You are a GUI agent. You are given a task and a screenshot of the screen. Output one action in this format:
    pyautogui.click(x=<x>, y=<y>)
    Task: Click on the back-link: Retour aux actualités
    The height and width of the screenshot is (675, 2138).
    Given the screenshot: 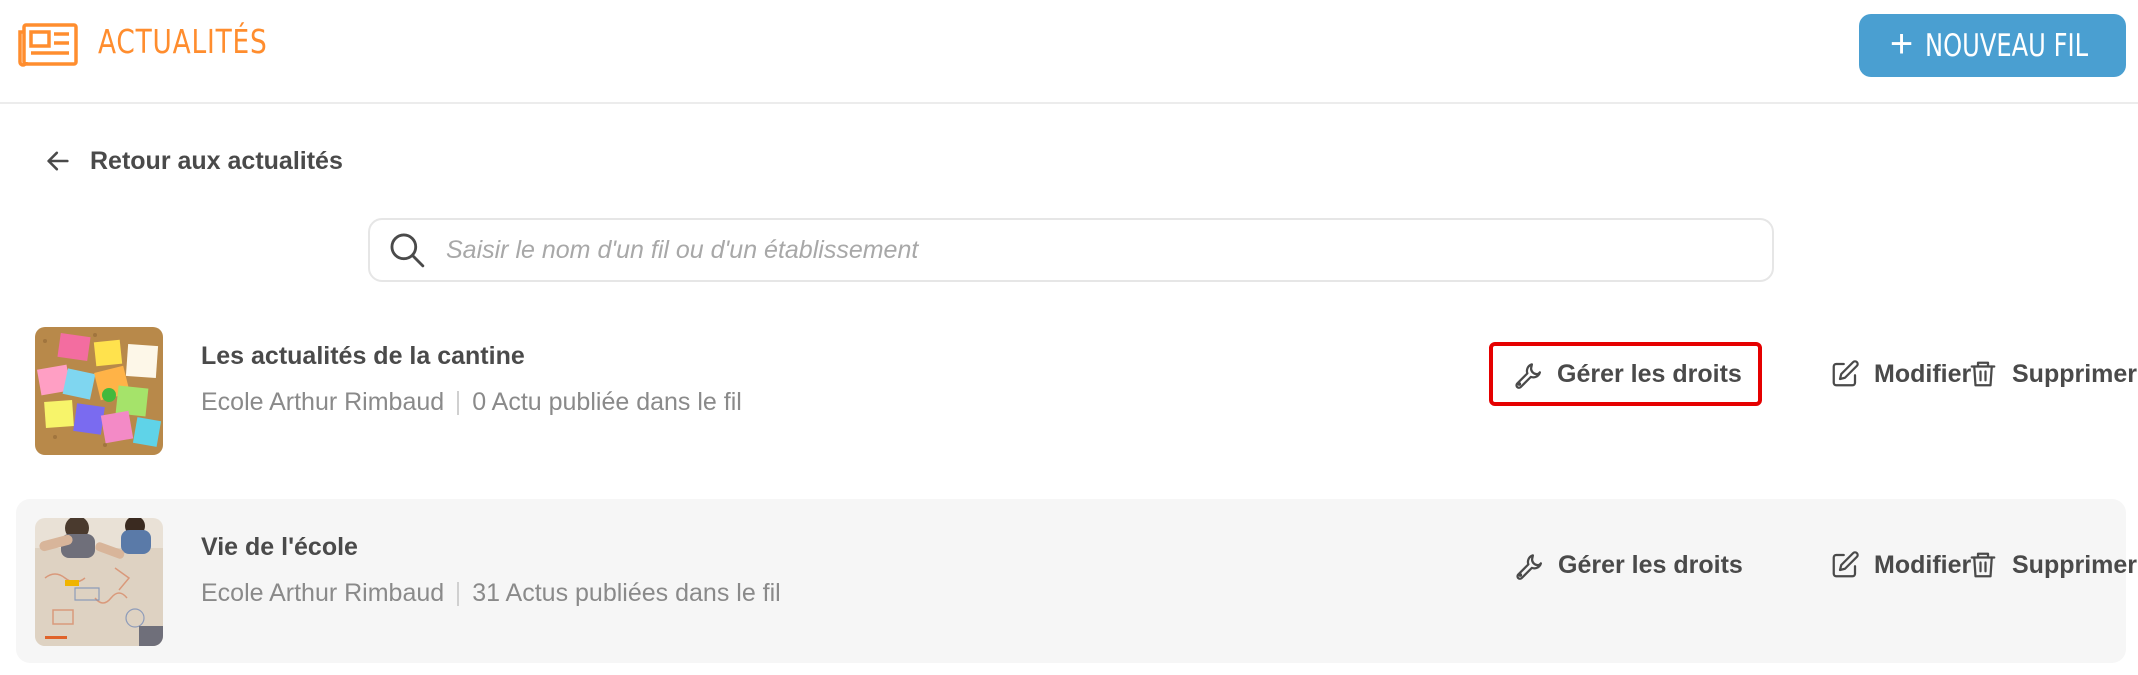 What is the action you would take?
    pyautogui.click(x=193, y=161)
    